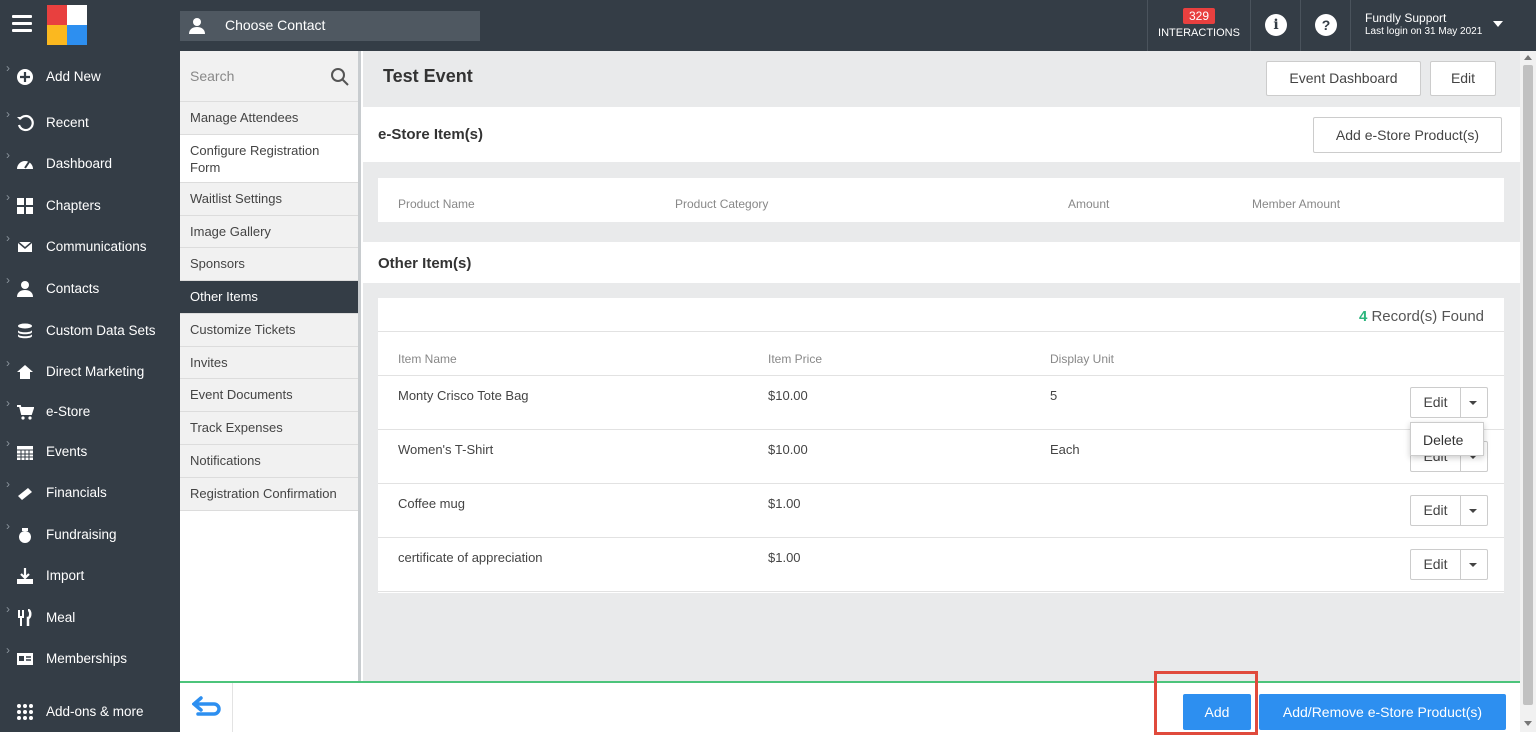 This screenshot has width=1536, height=735. What do you see at coordinates (25, 535) in the screenshot?
I see `money-bag-icon` at bounding box center [25, 535].